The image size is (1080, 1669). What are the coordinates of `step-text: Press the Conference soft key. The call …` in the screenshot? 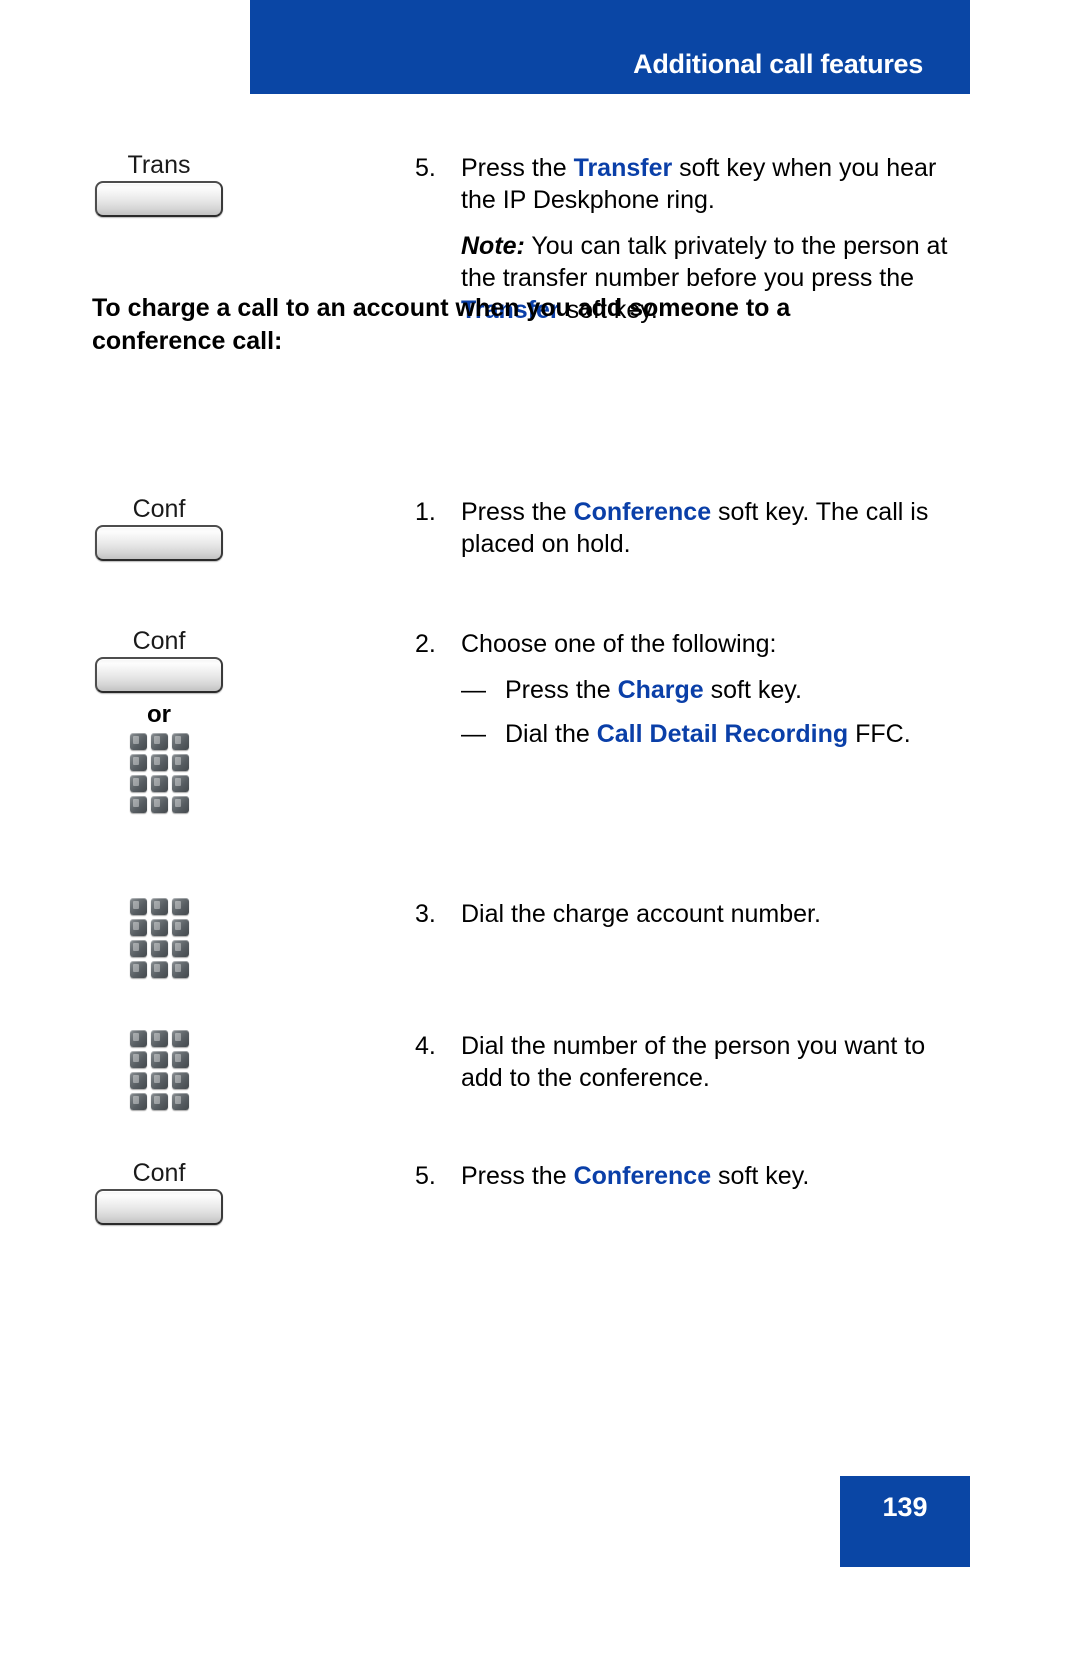 It's located at (695, 528).